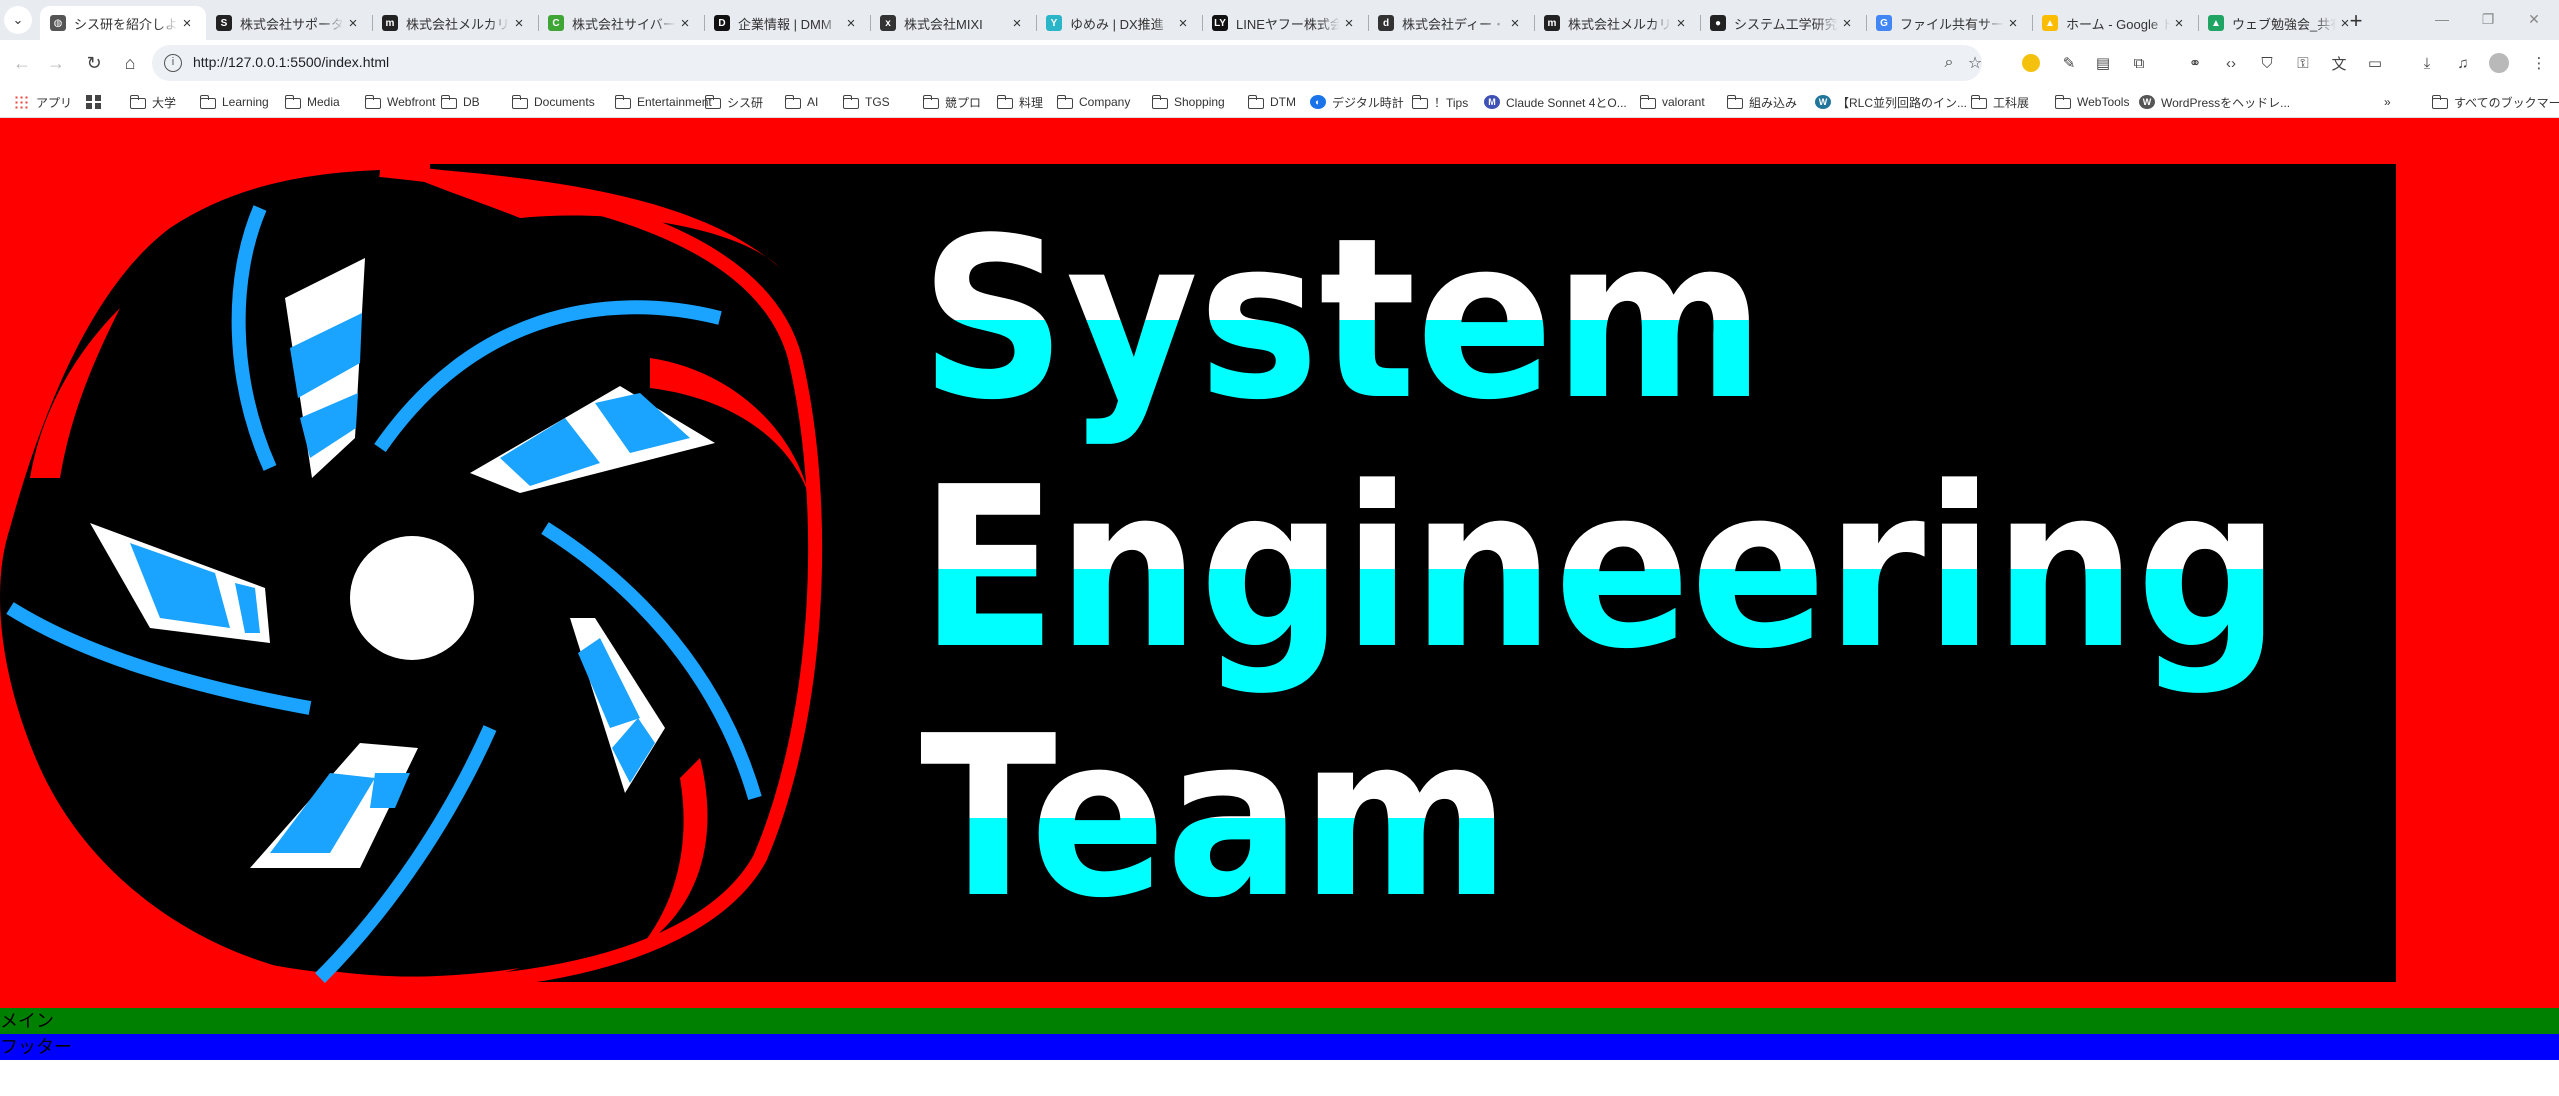 Image resolution: width=2559 pixels, height=1096 pixels. Describe the element at coordinates (1439, 102) in the screenshot. I see `bookmark-item: ！Tips` at that location.